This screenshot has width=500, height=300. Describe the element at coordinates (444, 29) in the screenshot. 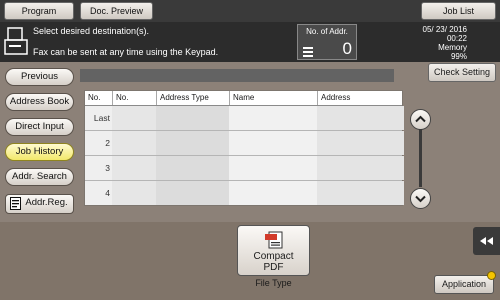

I see `date-text: 05/ 23/ 2016` at that location.